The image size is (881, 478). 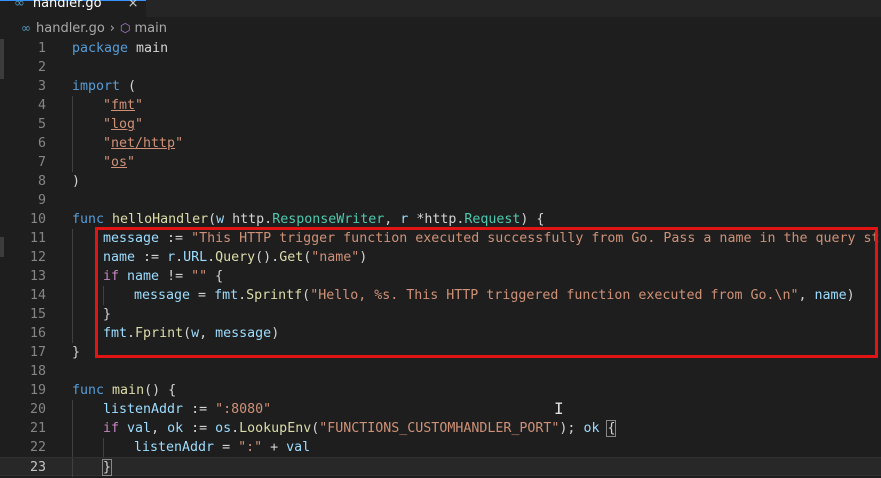 I want to click on code-text: "fmt", so click(x=123, y=105).